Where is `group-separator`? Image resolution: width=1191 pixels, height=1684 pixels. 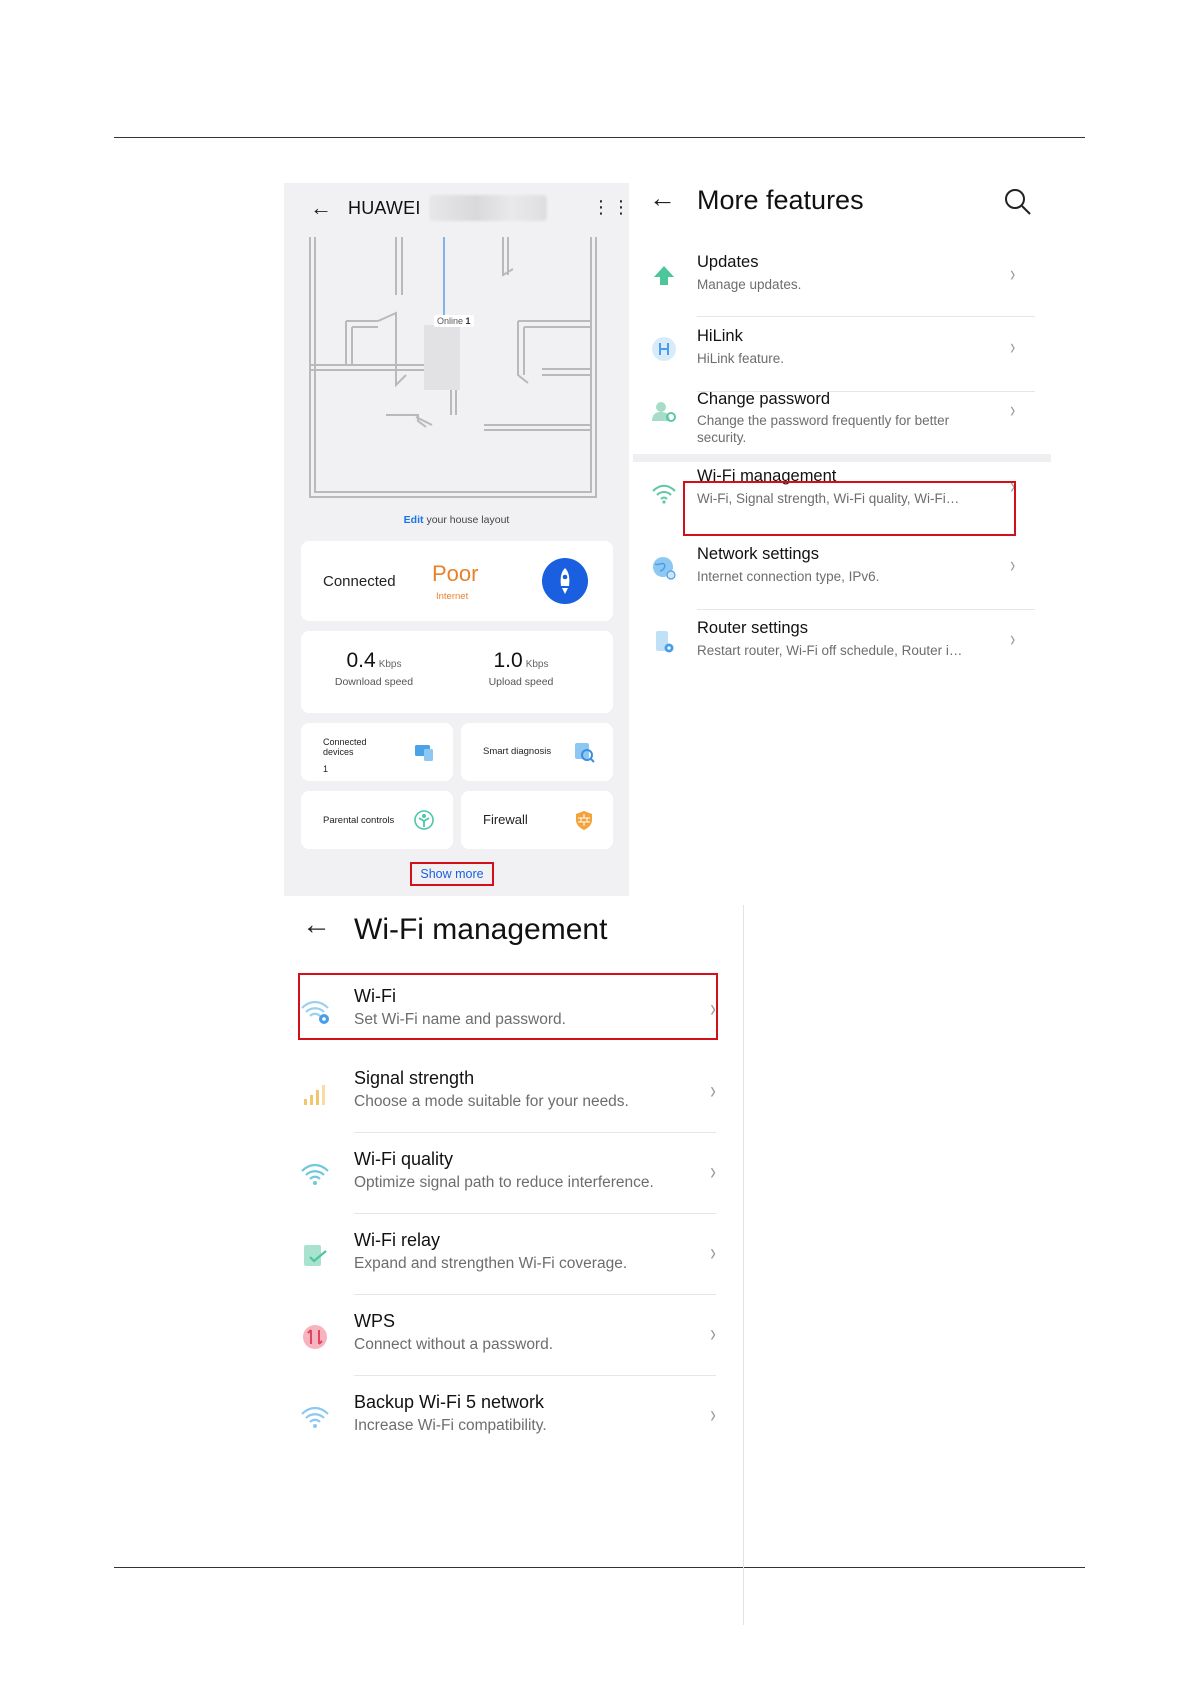 group-separator is located at coordinates (842, 458).